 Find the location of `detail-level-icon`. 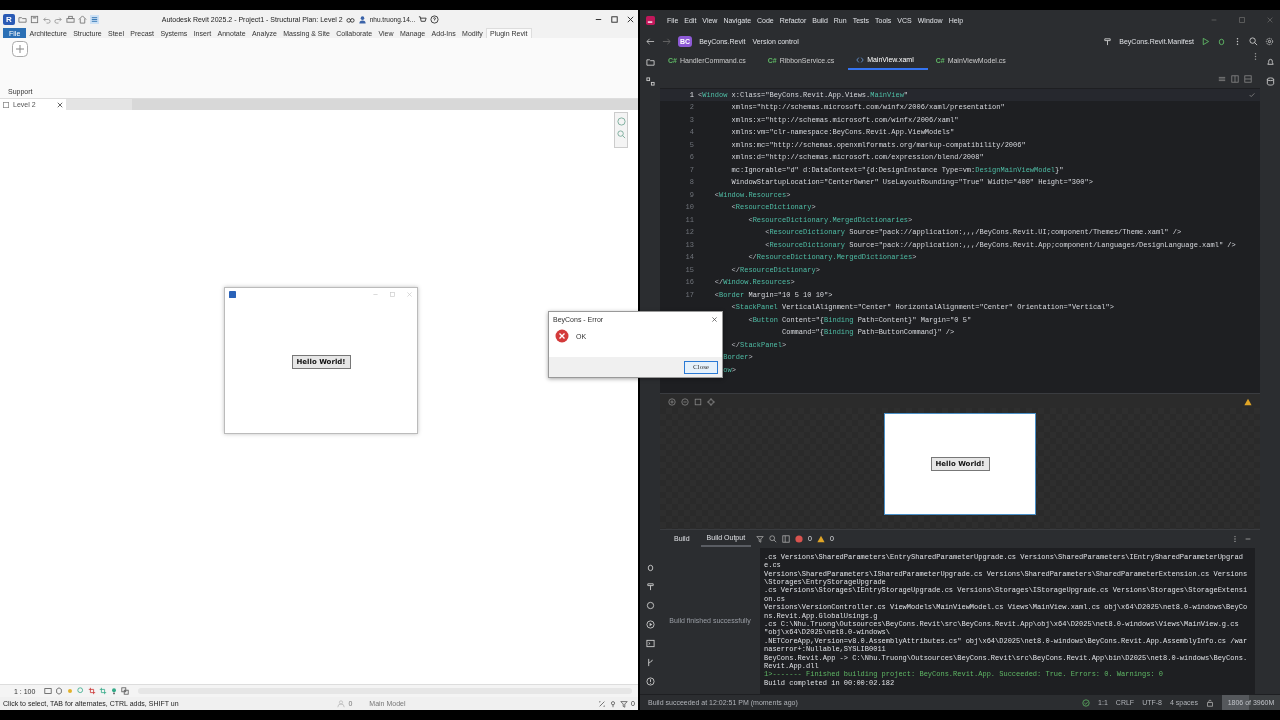

detail-level-icon is located at coordinates (48, 691).